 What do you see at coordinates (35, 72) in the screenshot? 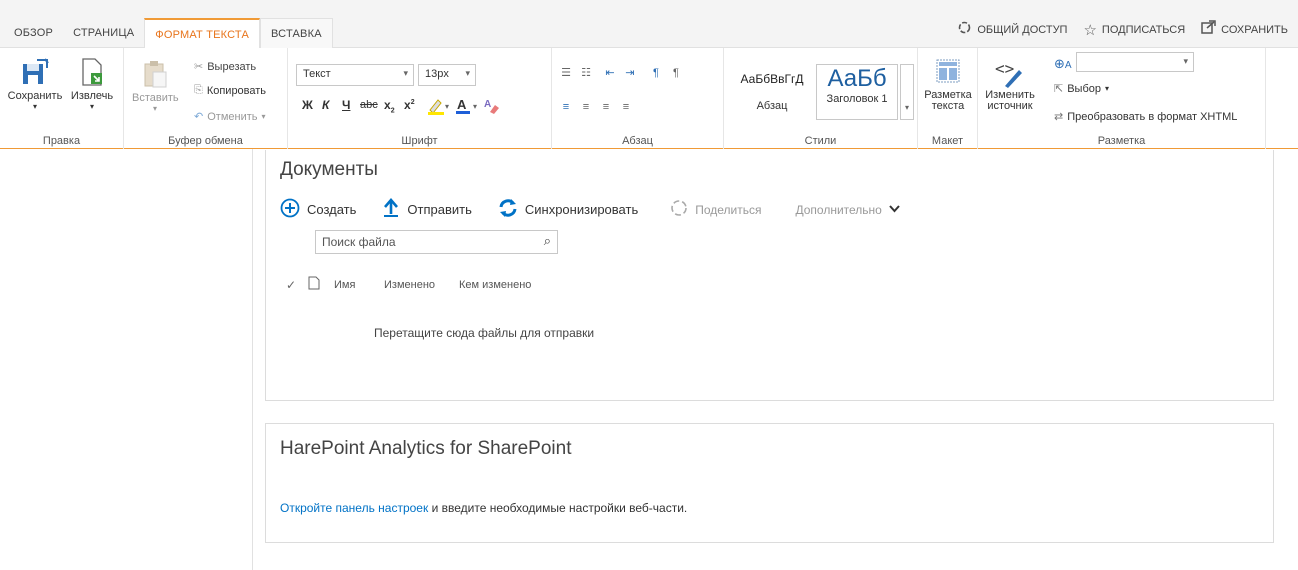
I see `save-disk-icon` at bounding box center [35, 72].